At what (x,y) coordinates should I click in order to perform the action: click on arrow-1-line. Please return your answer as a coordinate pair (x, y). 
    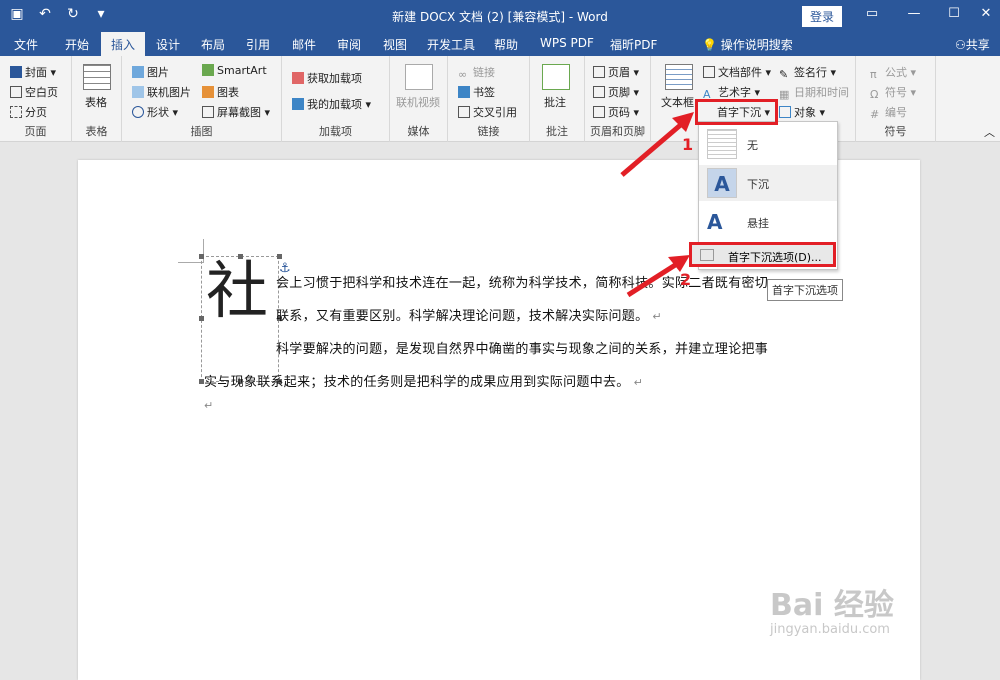
    Looking at the image, I should click on (653, 148).